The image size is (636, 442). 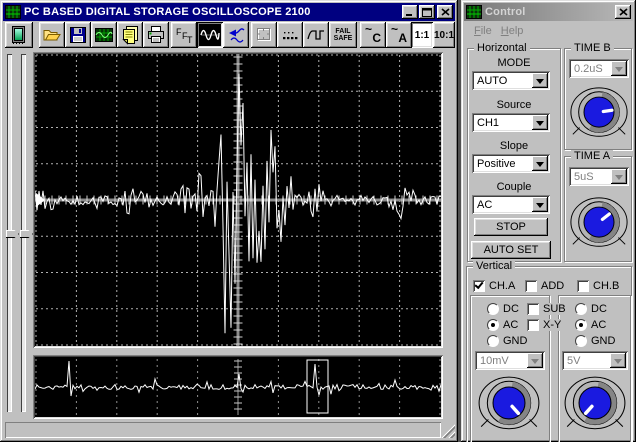 What do you see at coordinates (507, 341) in the screenshot?
I see `ch-a-gnd-radio: GND` at bounding box center [507, 341].